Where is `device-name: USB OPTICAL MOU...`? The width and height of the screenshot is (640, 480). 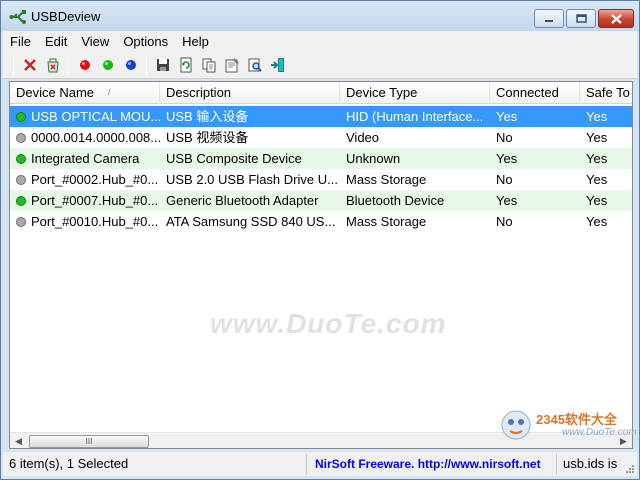
device-name: USB OPTICAL MOU... is located at coordinates (95, 116).